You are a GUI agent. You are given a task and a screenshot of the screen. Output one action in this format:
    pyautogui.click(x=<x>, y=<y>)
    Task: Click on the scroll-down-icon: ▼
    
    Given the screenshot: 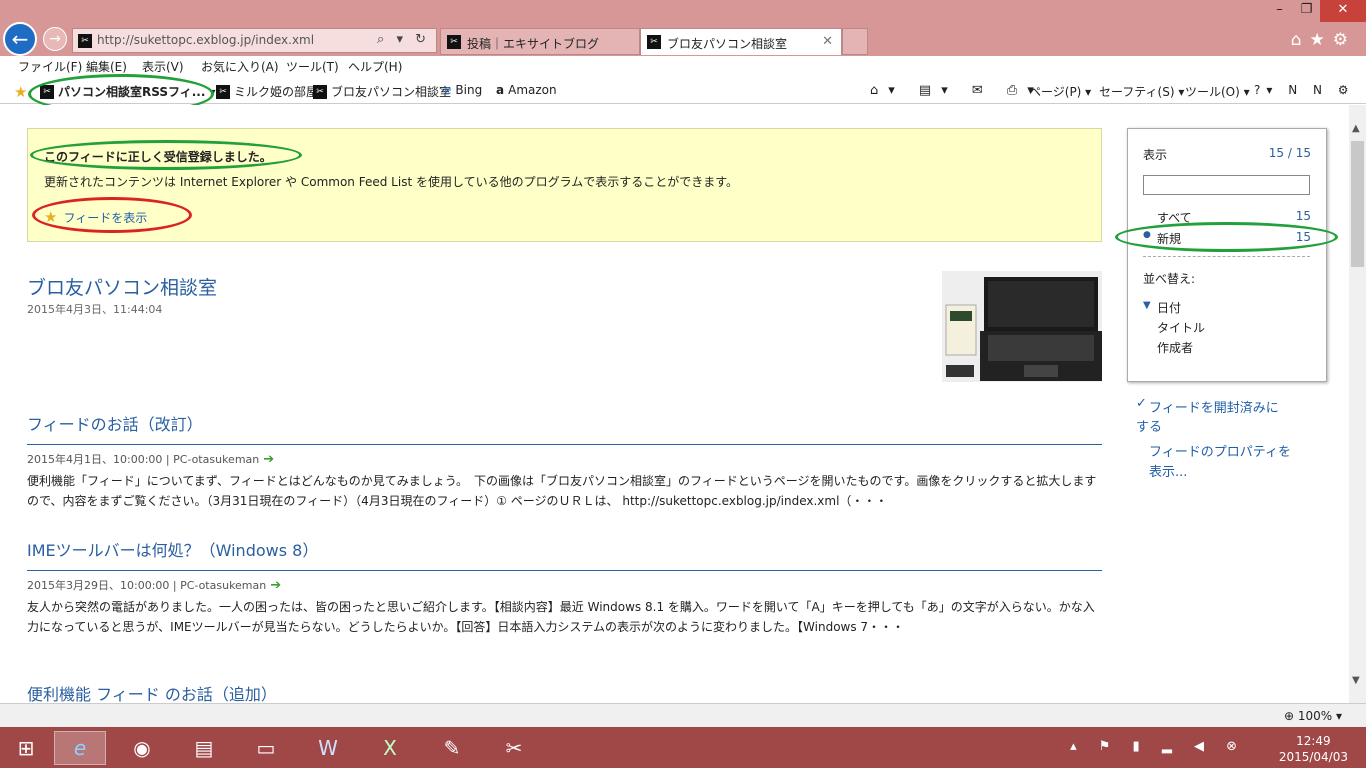 What is the action you would take?
    pyautogui.click(x=1356, y=680)
    